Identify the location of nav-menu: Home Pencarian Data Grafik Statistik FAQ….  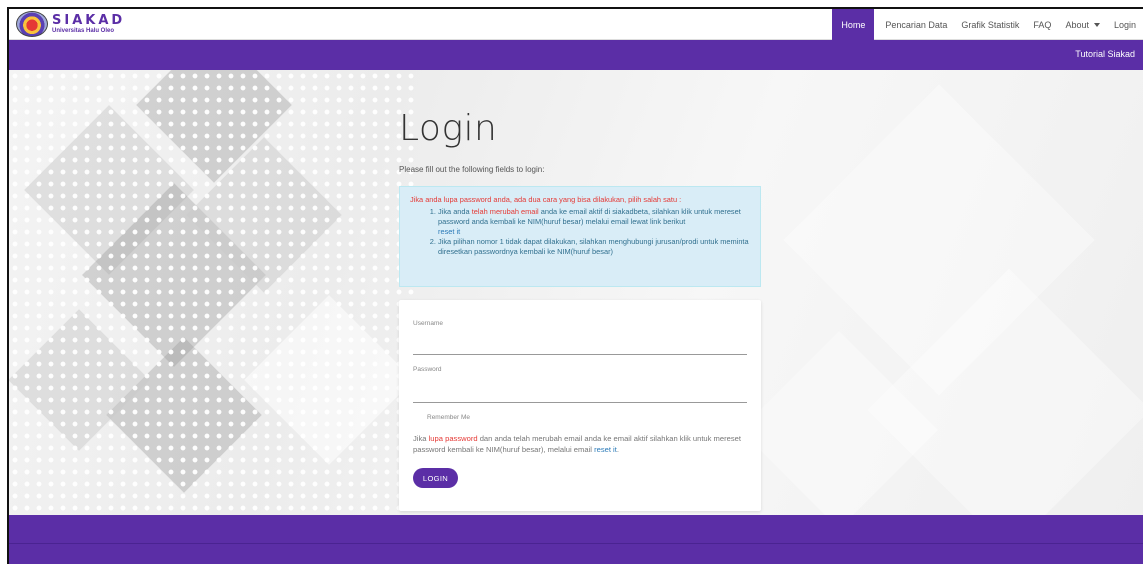
(987, 24).